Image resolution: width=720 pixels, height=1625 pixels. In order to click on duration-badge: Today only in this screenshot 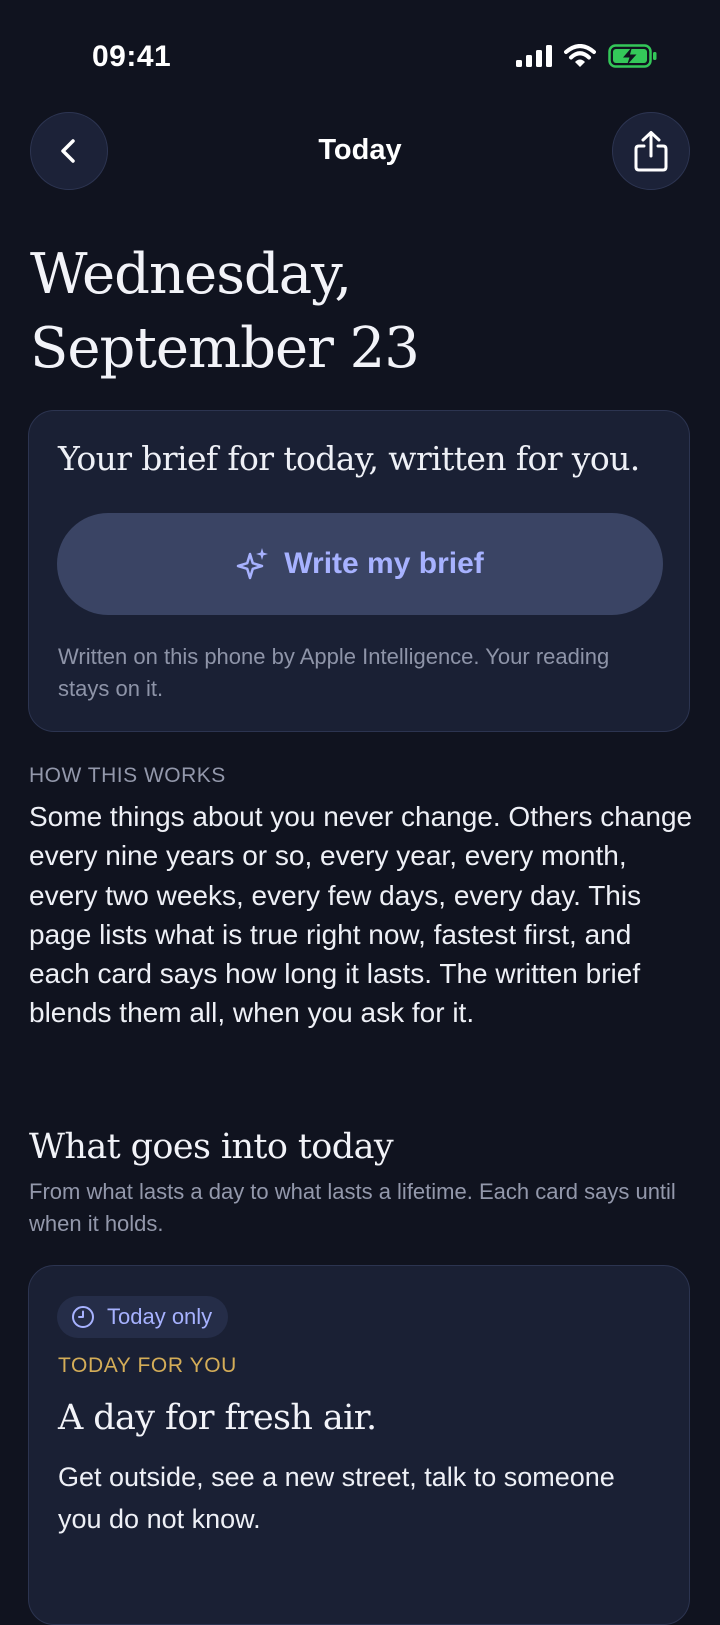, I will do `click(143, 1317)`.